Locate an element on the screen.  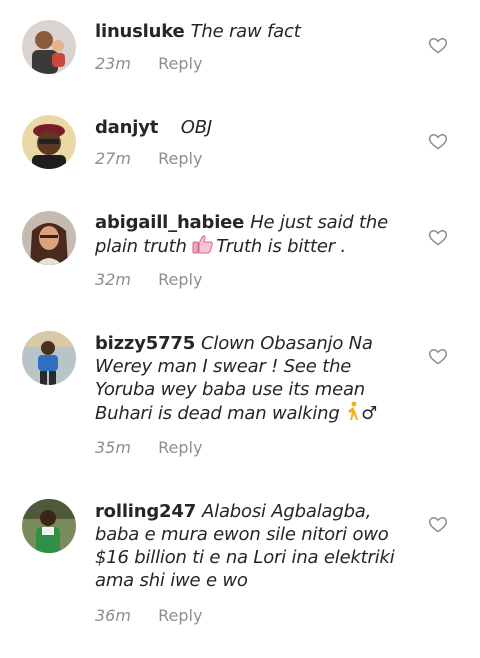
comment-time: 27m is located at coordinates (113, 158).